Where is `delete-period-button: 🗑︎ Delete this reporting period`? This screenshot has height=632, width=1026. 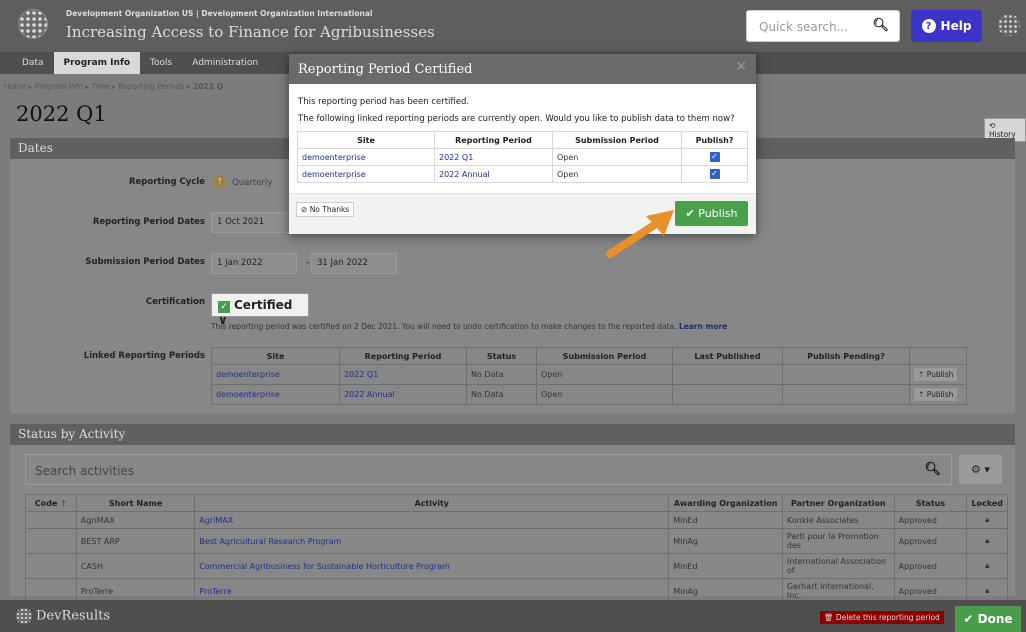
delete-period-button: 🗑︎ Delete this reporting period is located at coordinates (882, 617).